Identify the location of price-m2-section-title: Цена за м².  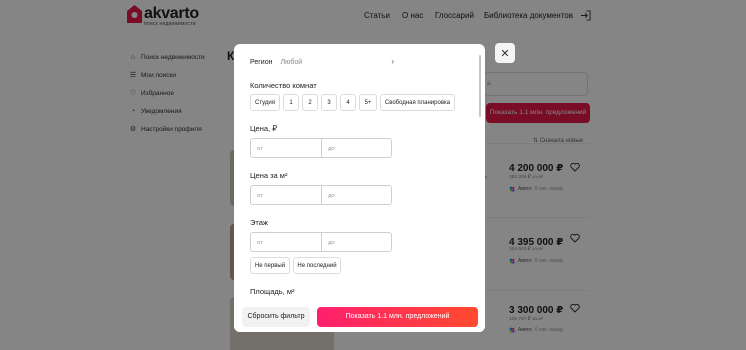
(269, 175).